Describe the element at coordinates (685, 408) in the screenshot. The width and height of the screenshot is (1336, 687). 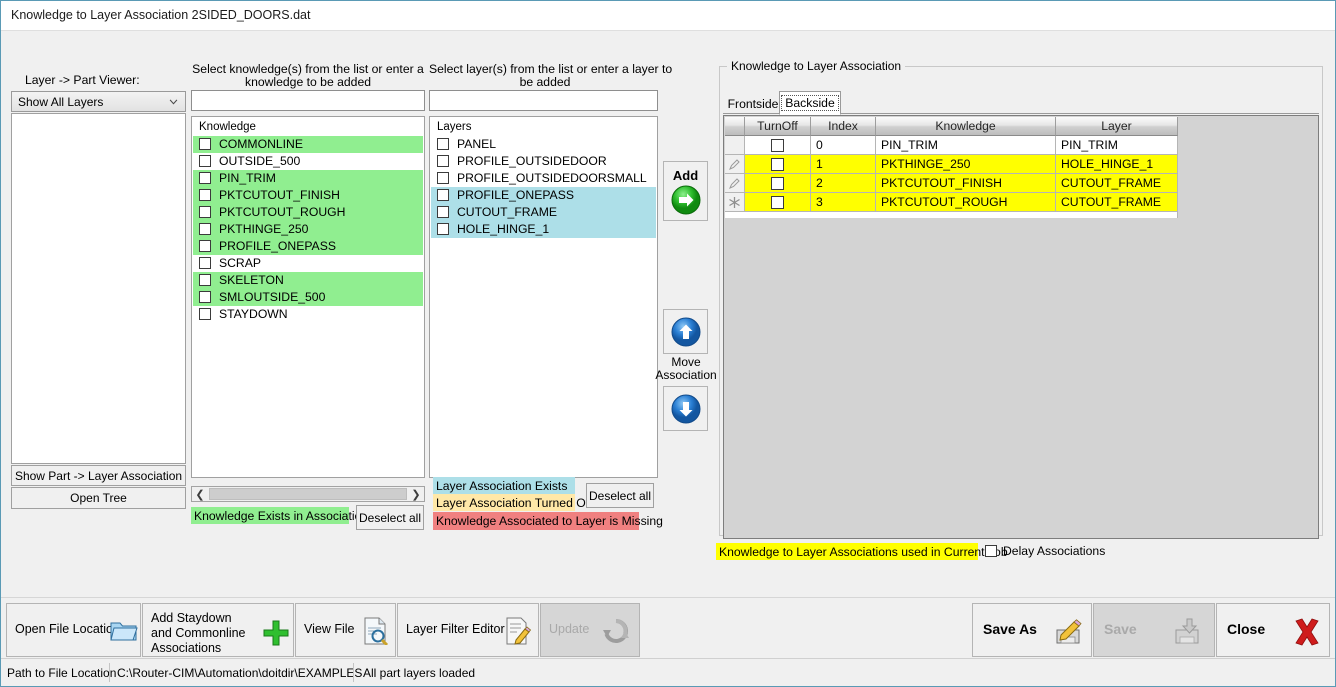
I see `move-association-down-button` at that location.